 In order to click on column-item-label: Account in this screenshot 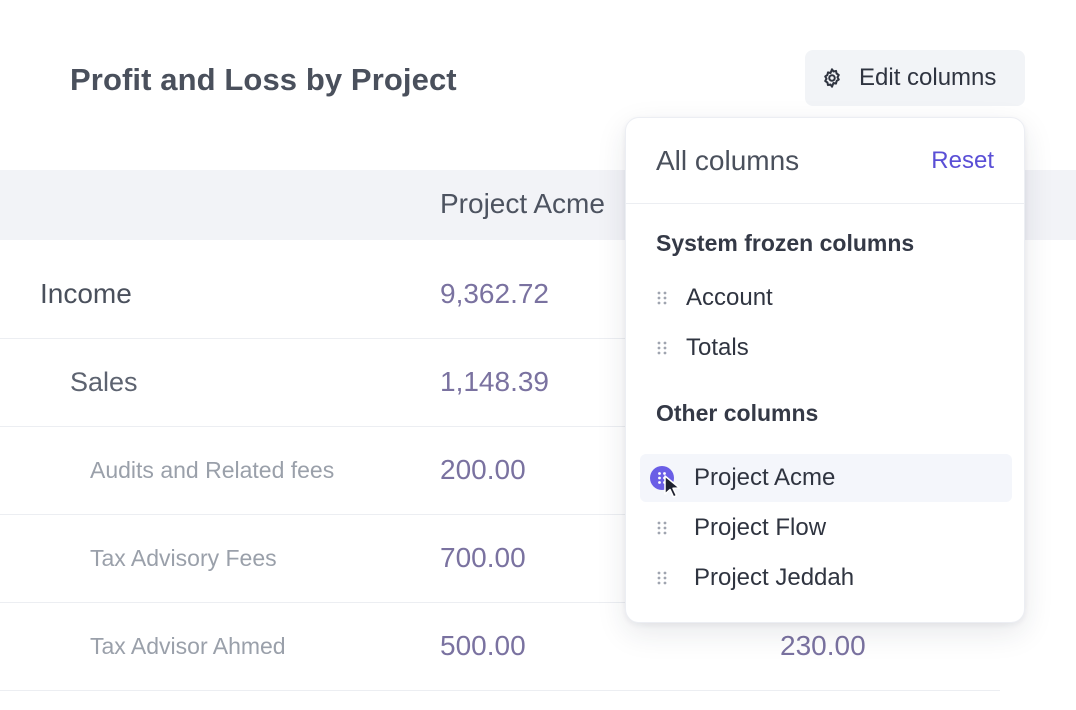, I will do `click(729, 297)`.